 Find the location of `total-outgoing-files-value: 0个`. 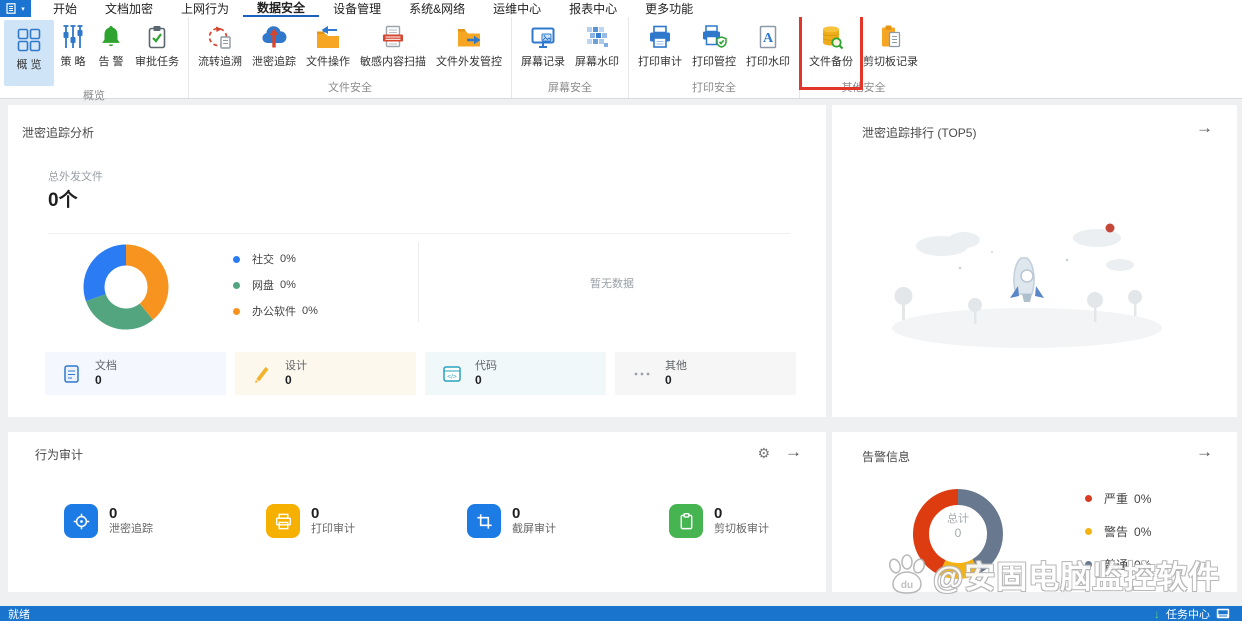

total-outgoing-files-value: 0个 is located at coordinates (63, 200).